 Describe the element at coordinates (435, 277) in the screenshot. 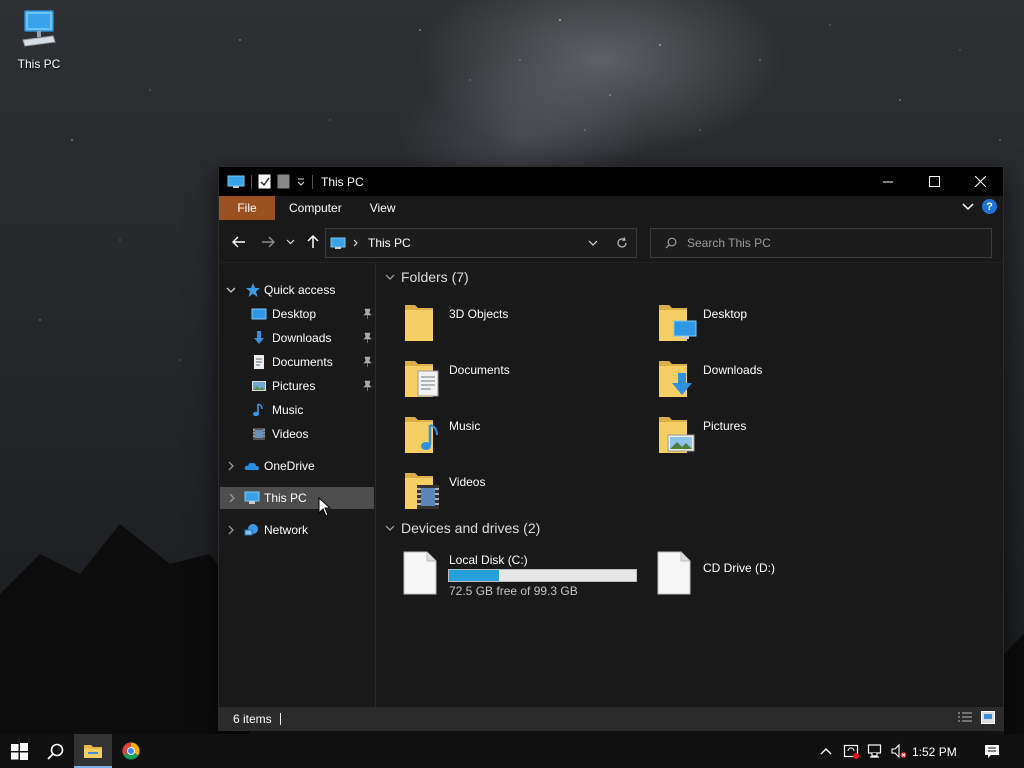

I see `group-header-label: Folders (7)` at that location.